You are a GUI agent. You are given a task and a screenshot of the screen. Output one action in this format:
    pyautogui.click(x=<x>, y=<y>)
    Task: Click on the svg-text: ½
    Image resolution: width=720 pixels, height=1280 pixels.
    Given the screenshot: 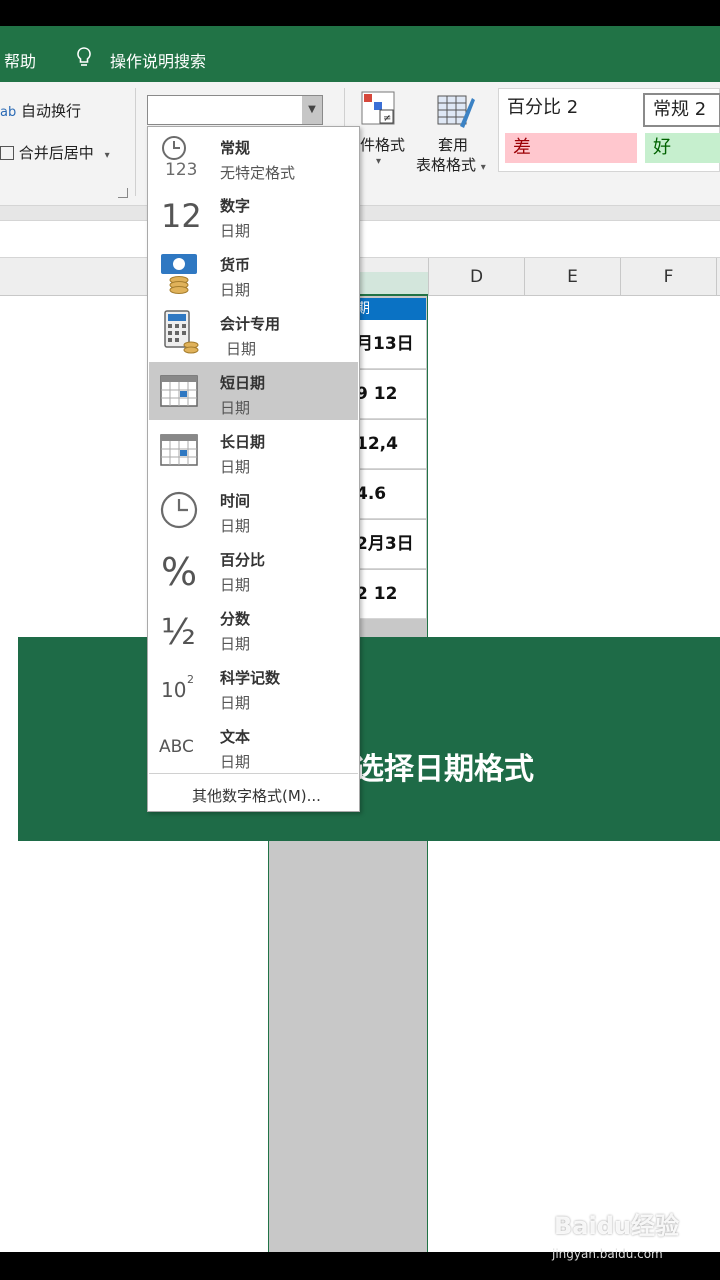 What is the action you would take?
    pyautogui.click(x=178, y=631)
    